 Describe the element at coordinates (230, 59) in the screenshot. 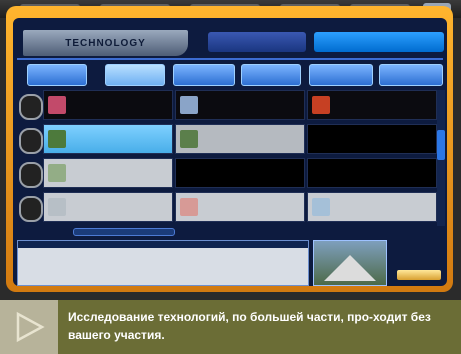

I see `divider` at that location.